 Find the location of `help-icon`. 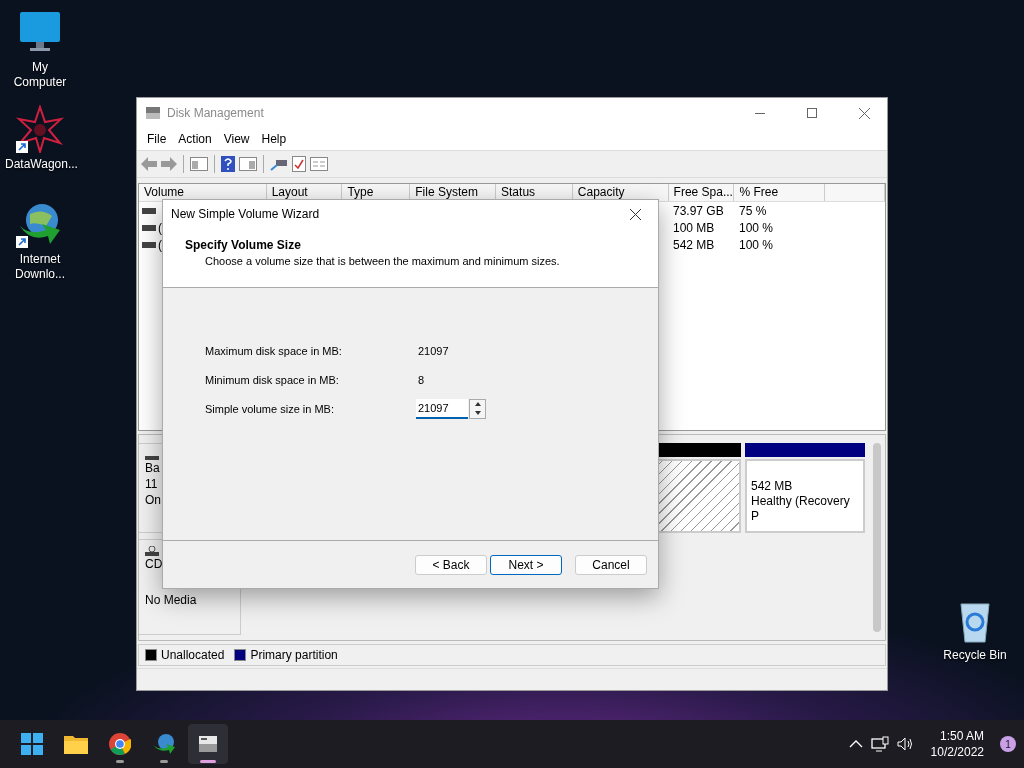

help-icon is located at coordinates (228, 164).